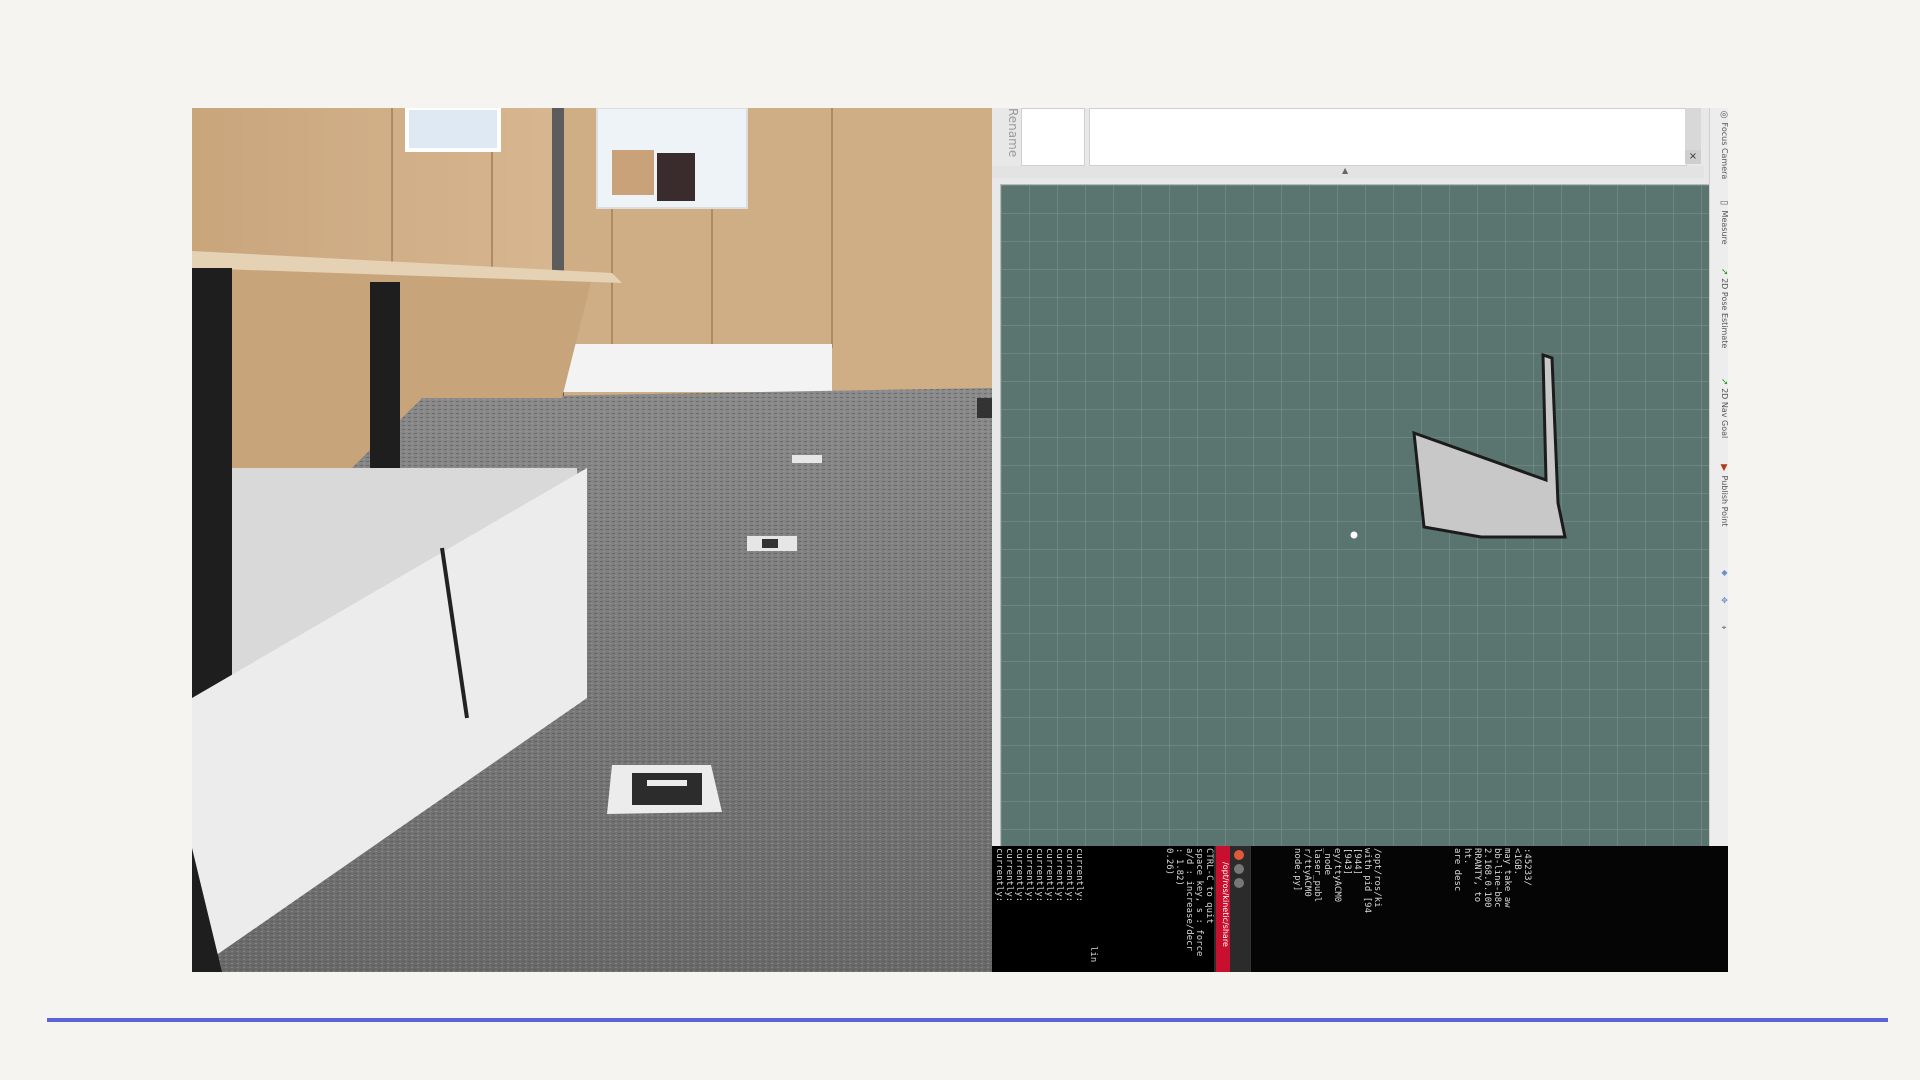 The width and height of the screenshot is (1920, 1080). Describe the element at coordinates (1719, 503) in the screenshot. I see `tool-publish-point: ▼ Publish Point` at that location.